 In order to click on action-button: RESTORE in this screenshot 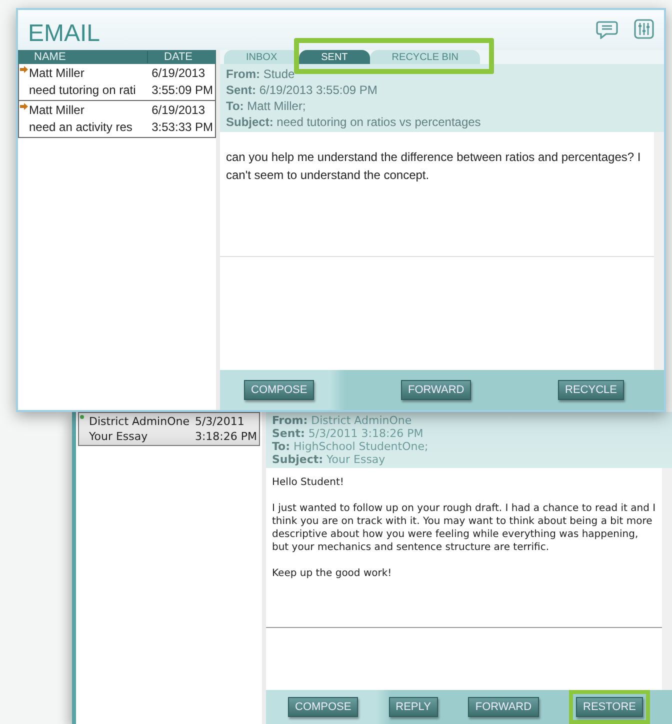, I will do `click(609, 707)`.